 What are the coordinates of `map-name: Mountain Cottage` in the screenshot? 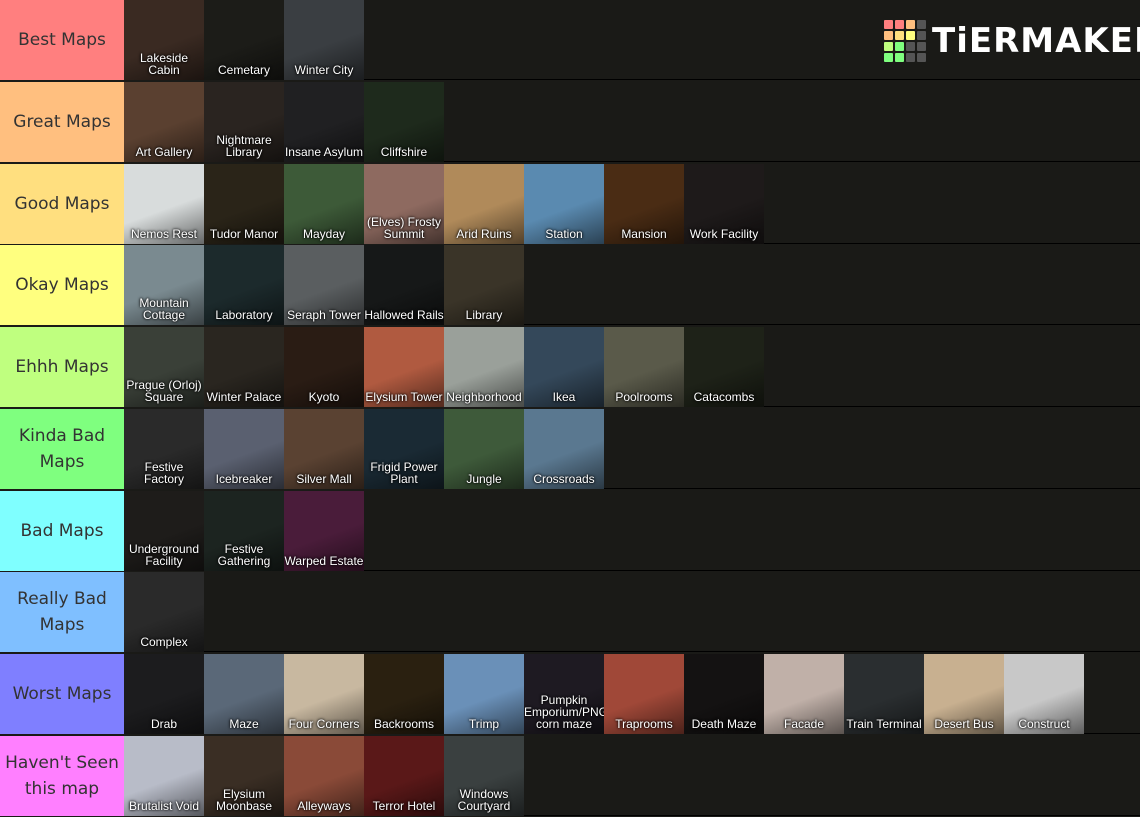 It's located at (164, 309).